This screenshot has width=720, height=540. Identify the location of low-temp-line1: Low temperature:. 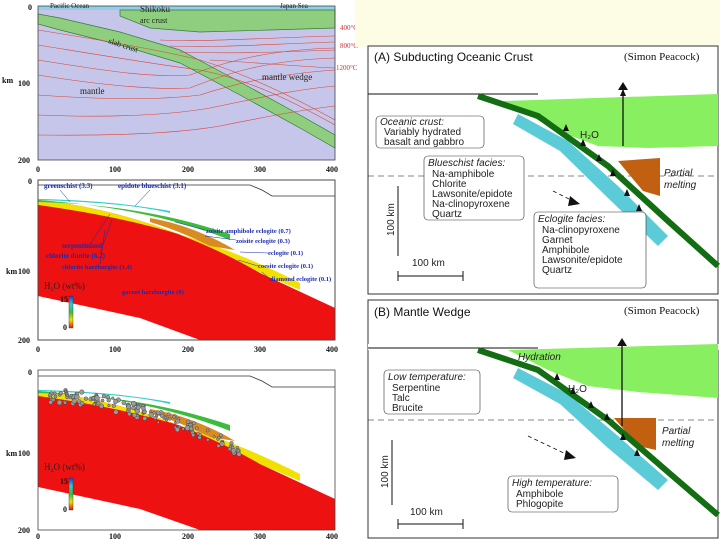
(427, 377).